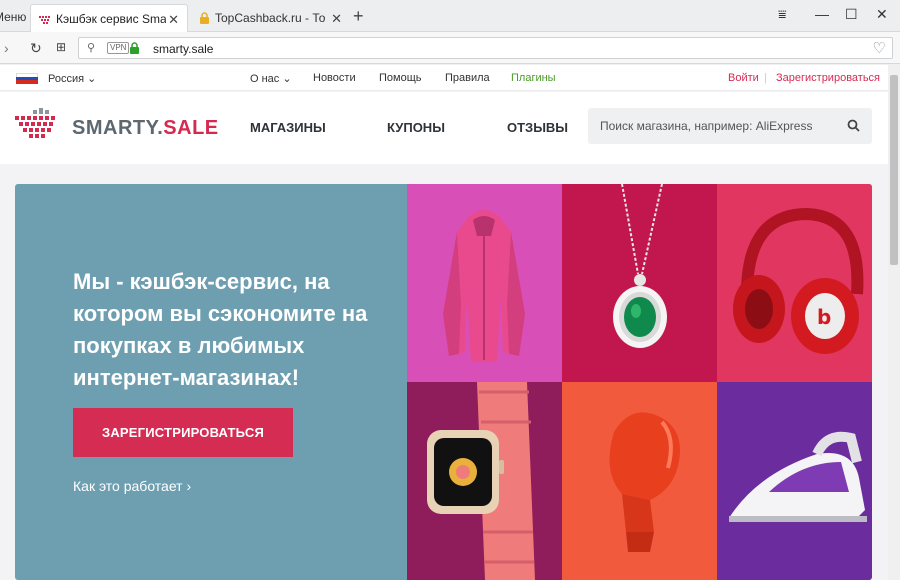 The height and width of the screenshot is (580, 900). What do you see at coordinates (334, 78) in the screenshot?
I see `topnav-news: Новости` at bounding box center [334, 78].